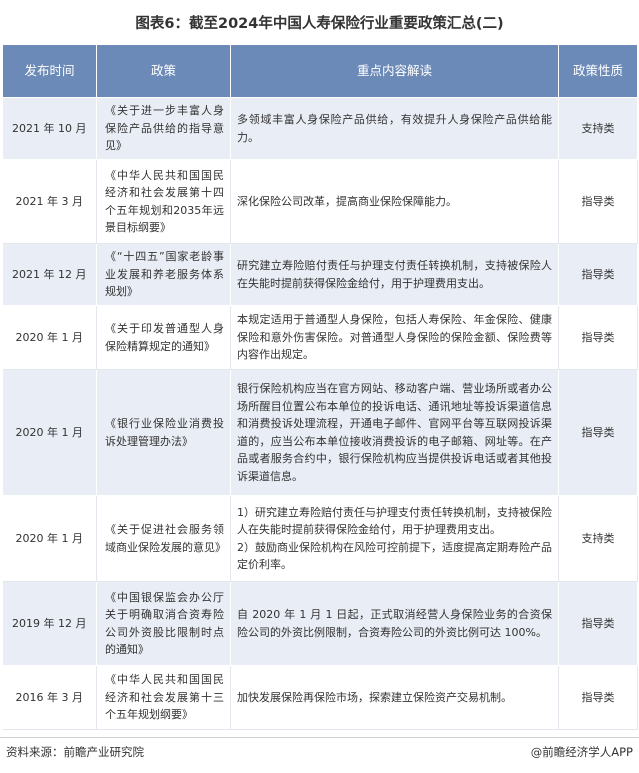  What do you see at coordinates (75, 752) in the screenshot?
I see `source-note: 资料来源：前瞻产业研究院` at bounding box center [75, 752].